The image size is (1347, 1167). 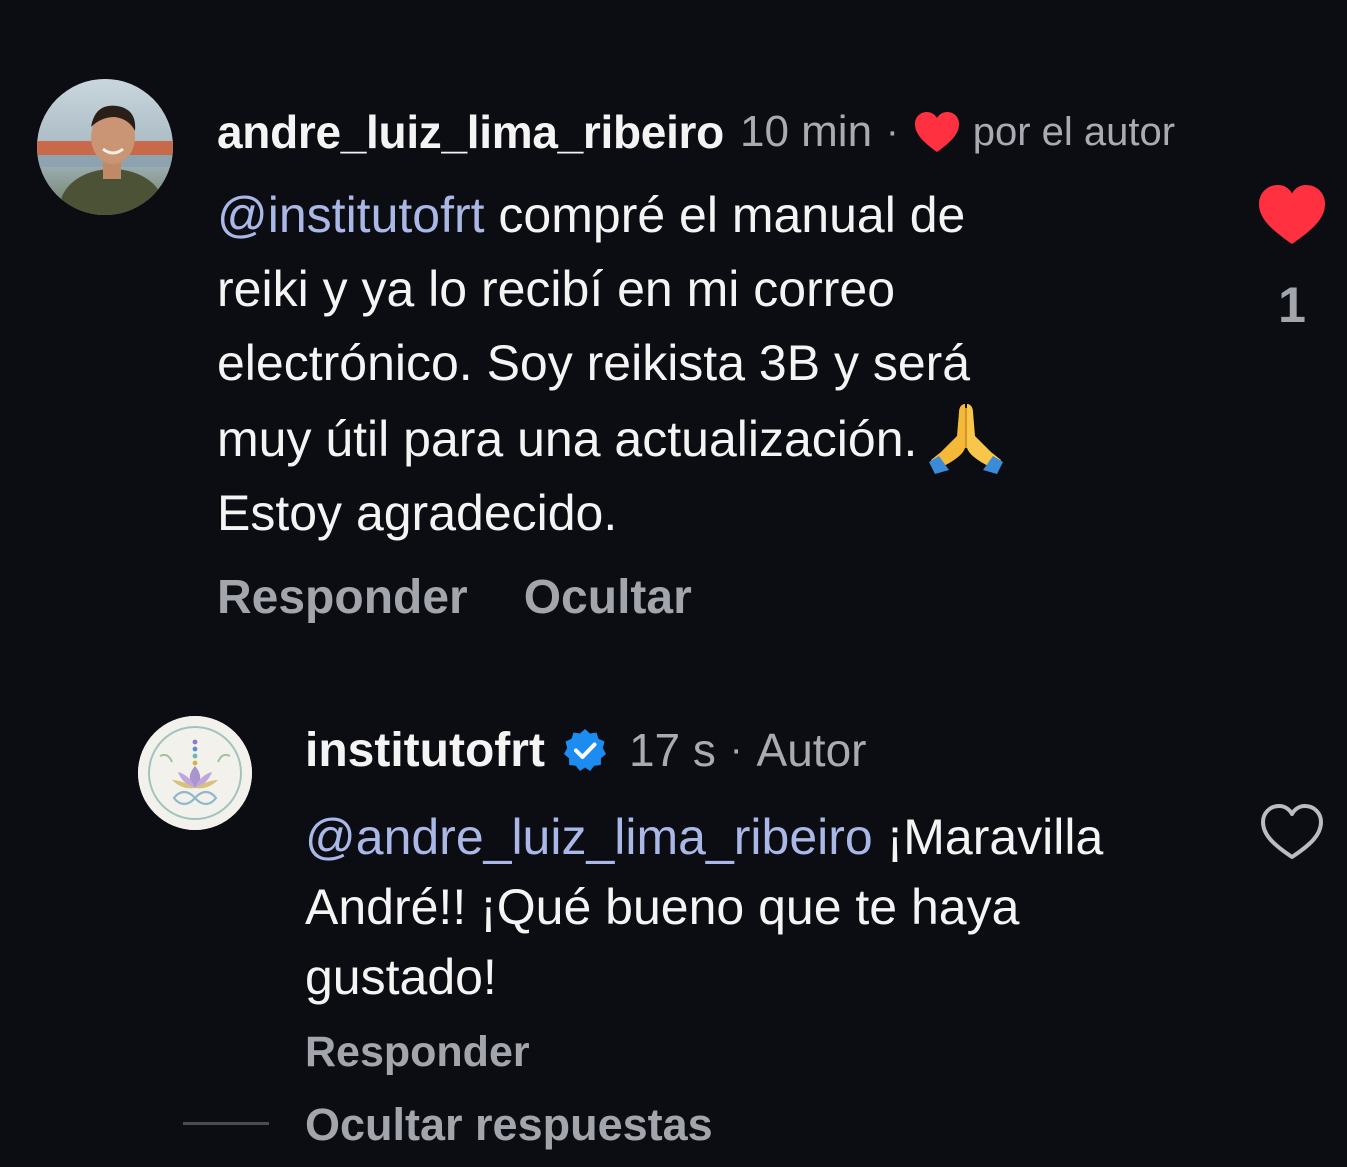 I want to click on mention-link: @institutofrt, so click(x=351, y=215).